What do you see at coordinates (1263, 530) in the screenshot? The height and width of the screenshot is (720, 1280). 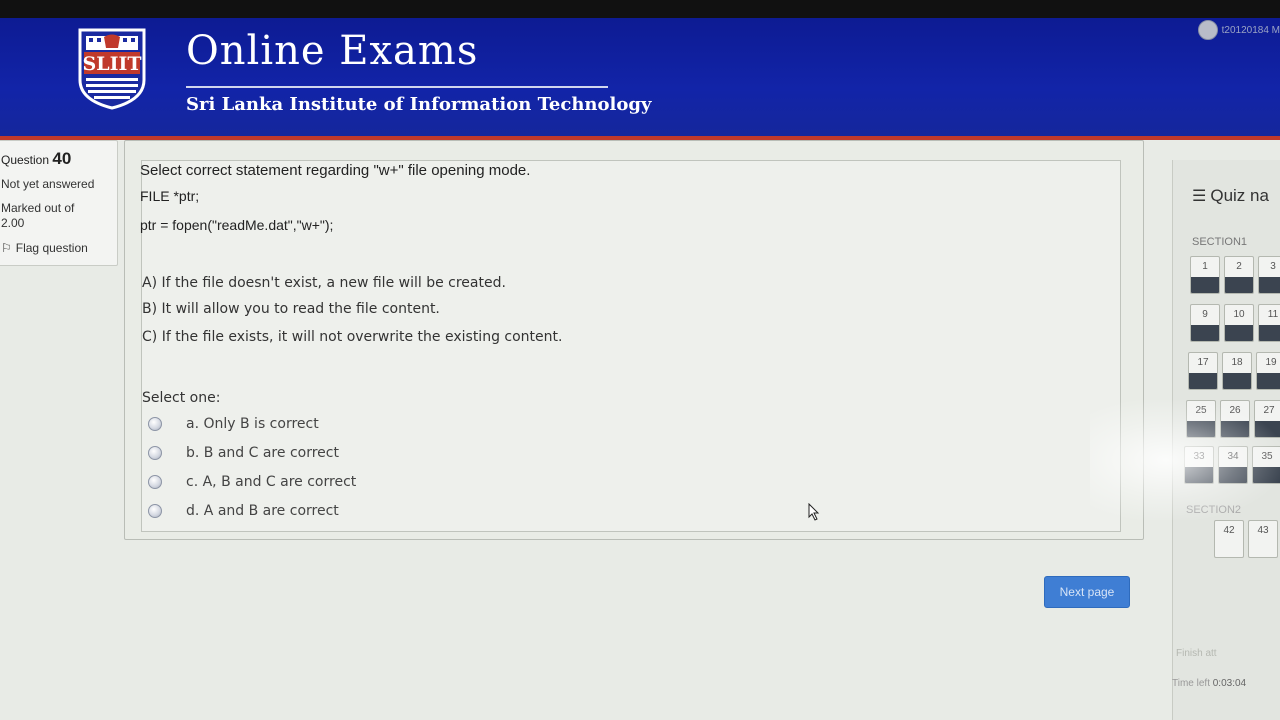 I see `nav-question-number: 43` at bounding box center [1263, 530].